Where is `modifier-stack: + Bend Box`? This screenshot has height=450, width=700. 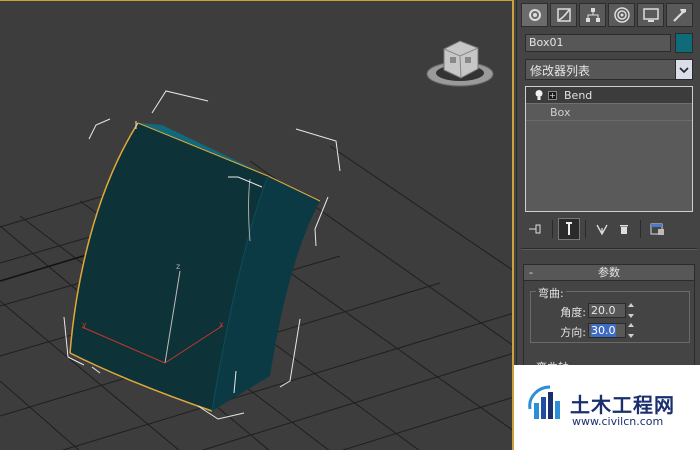 modifier-stack: + Bend Box is located at coordinates (609, 149).